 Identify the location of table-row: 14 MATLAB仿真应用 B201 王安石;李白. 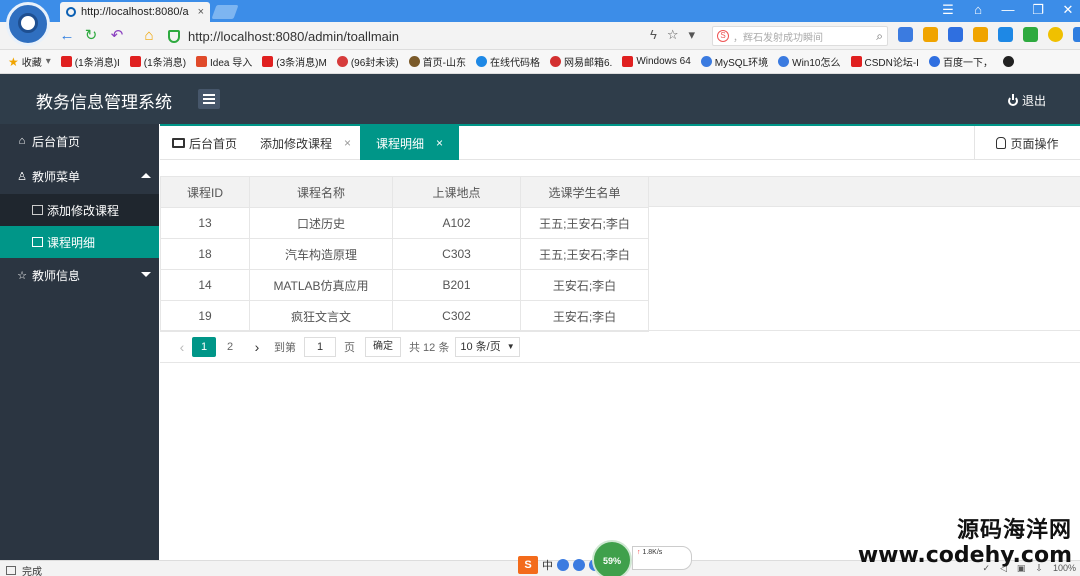
(404, 285).